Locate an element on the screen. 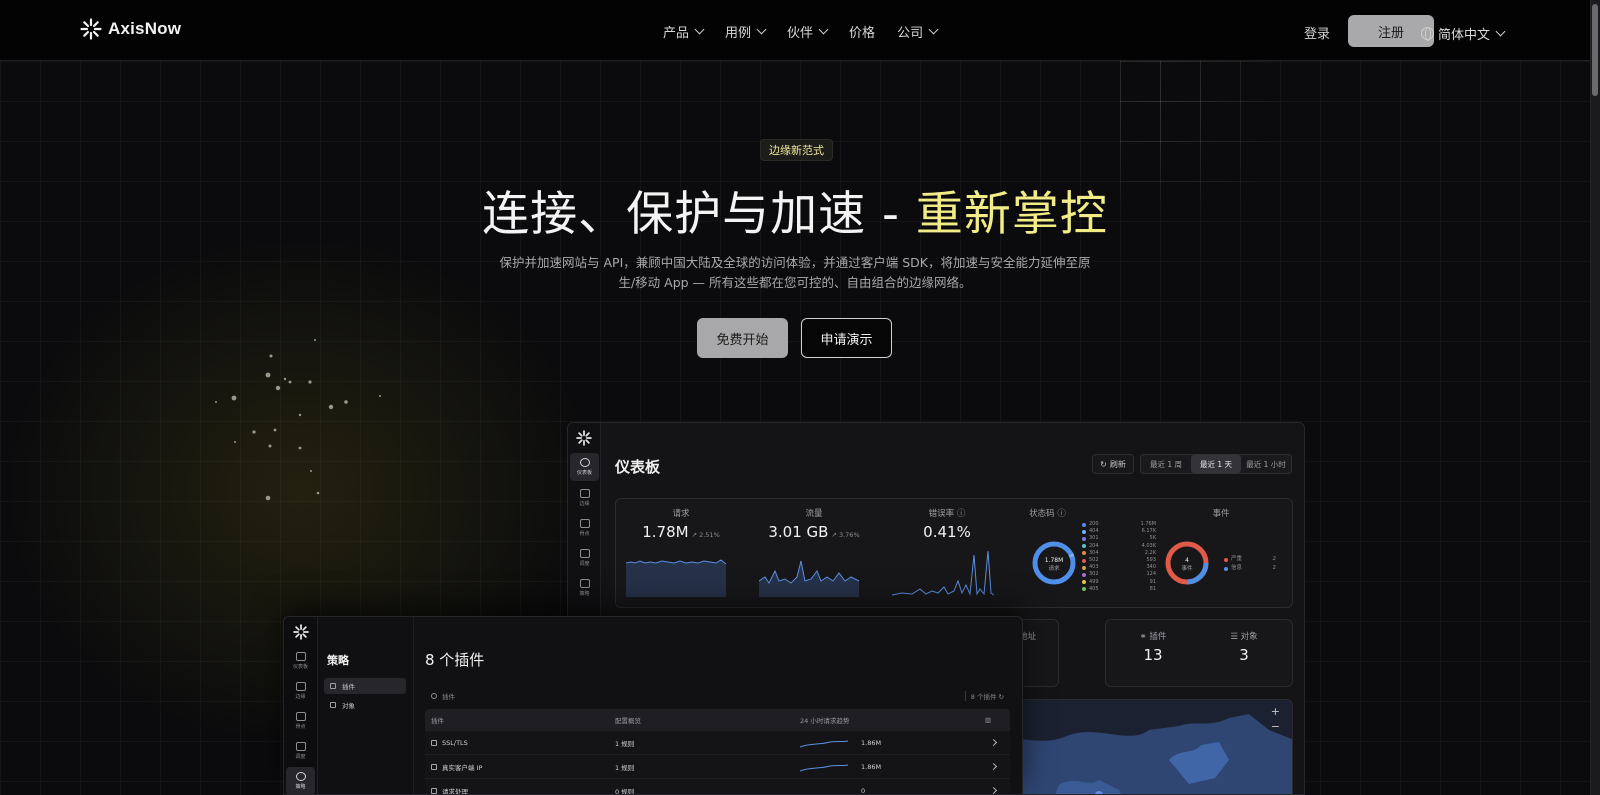 This screenshot has width=1600, height=795. range-hour: 最近 1 小时 is located at coordinates (1266, 464).